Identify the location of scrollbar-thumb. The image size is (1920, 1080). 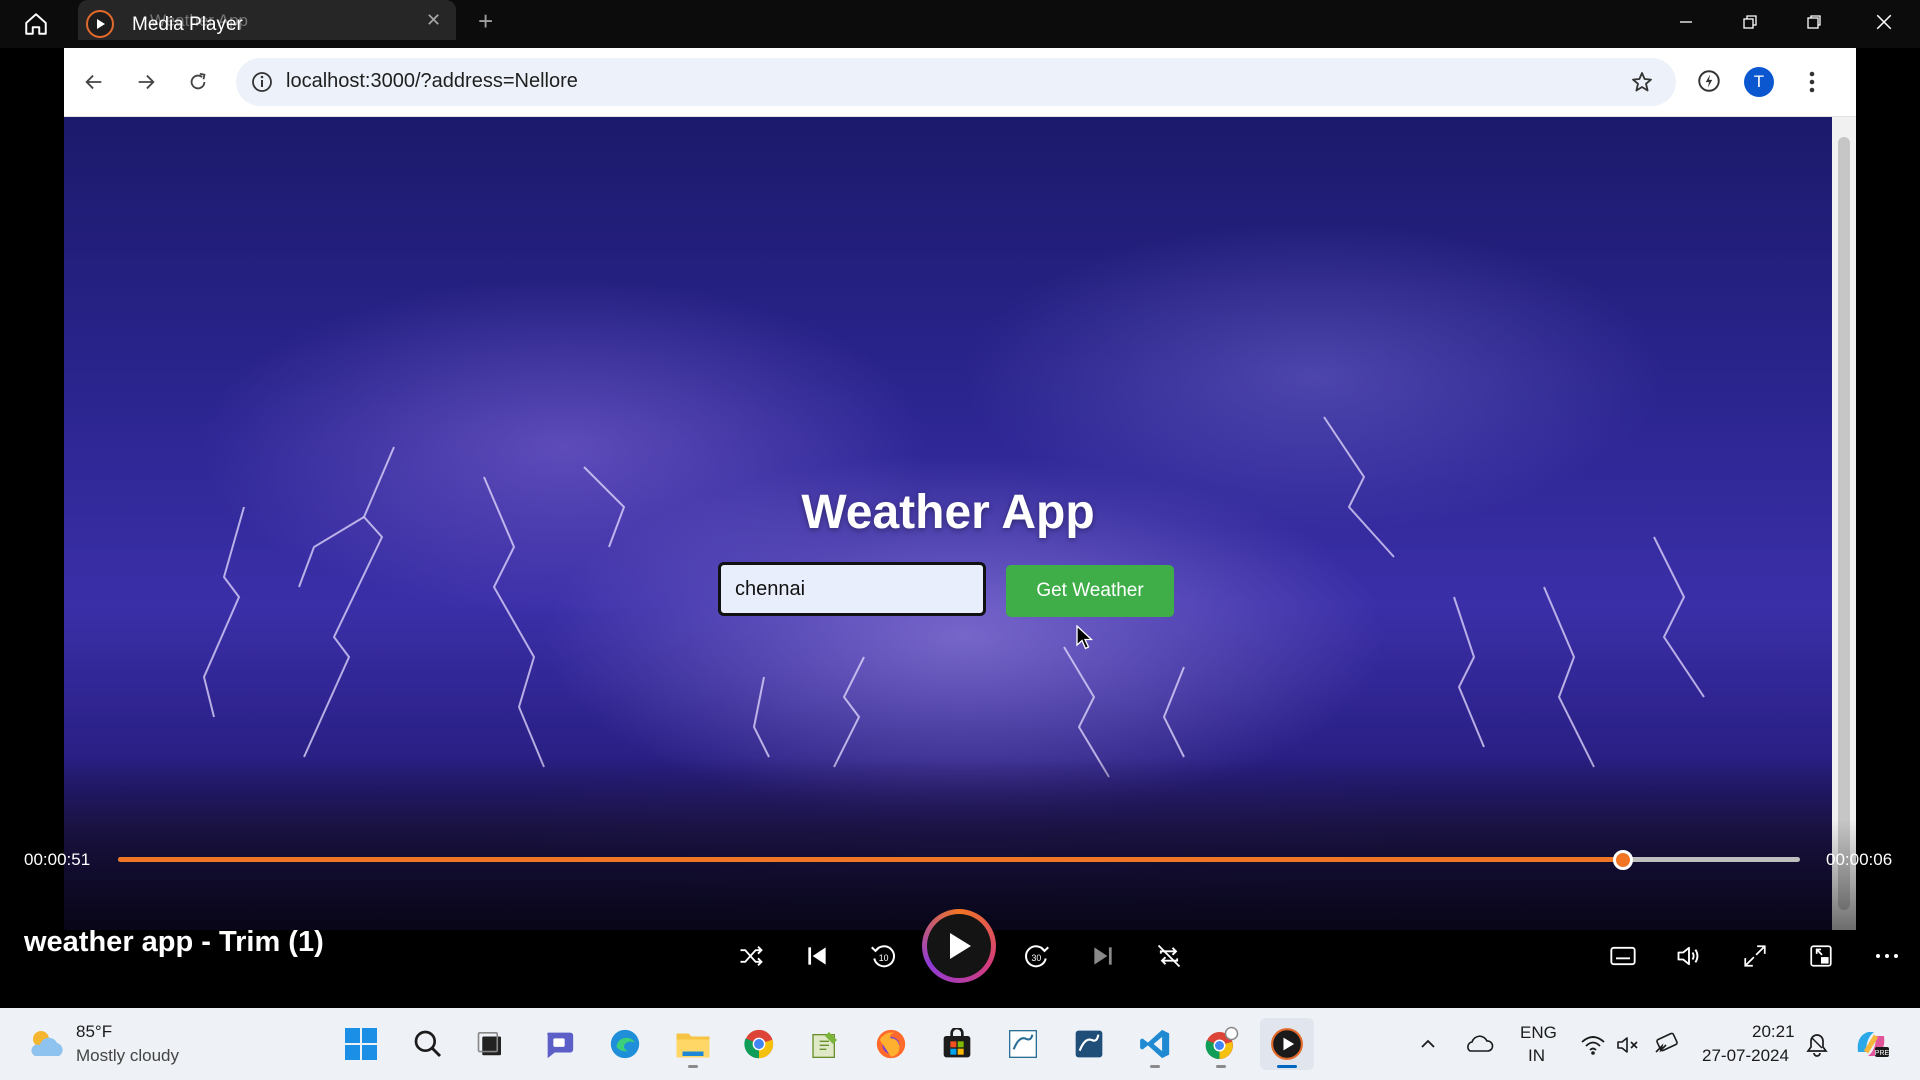
(1844, 523).